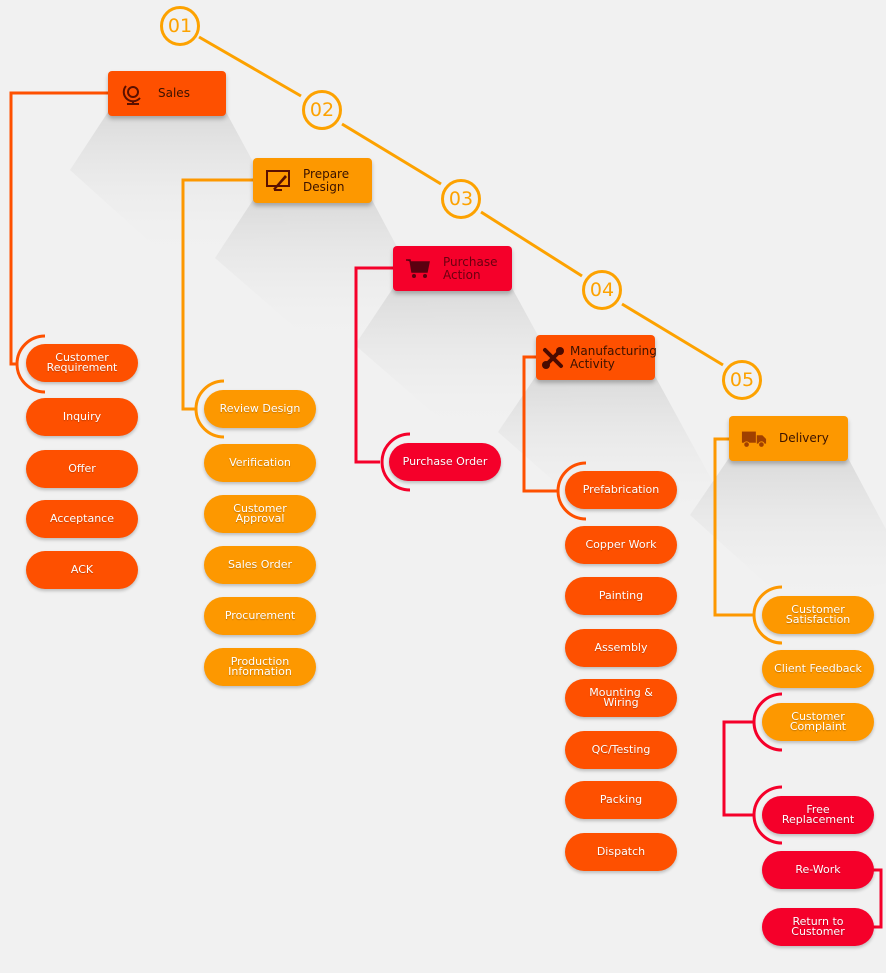  I want to click on tools-icon, so click(553, 358).